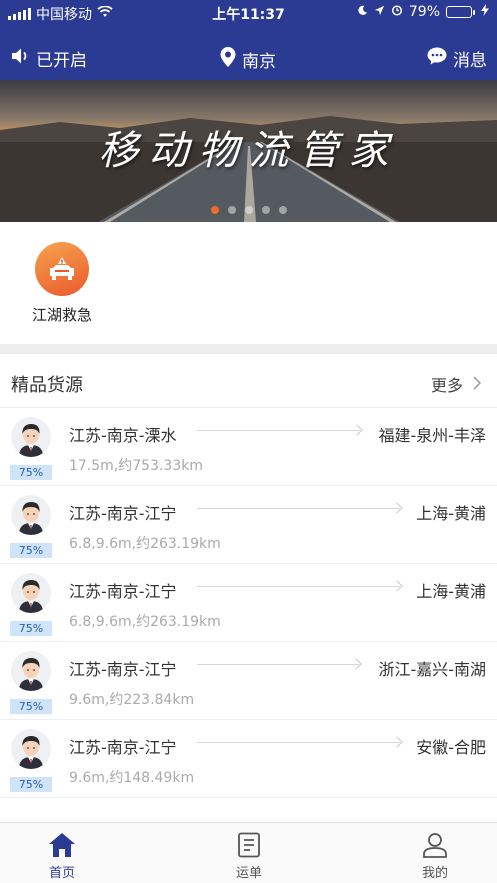  I want to click on rescue-car-icon, so click(62, 269).